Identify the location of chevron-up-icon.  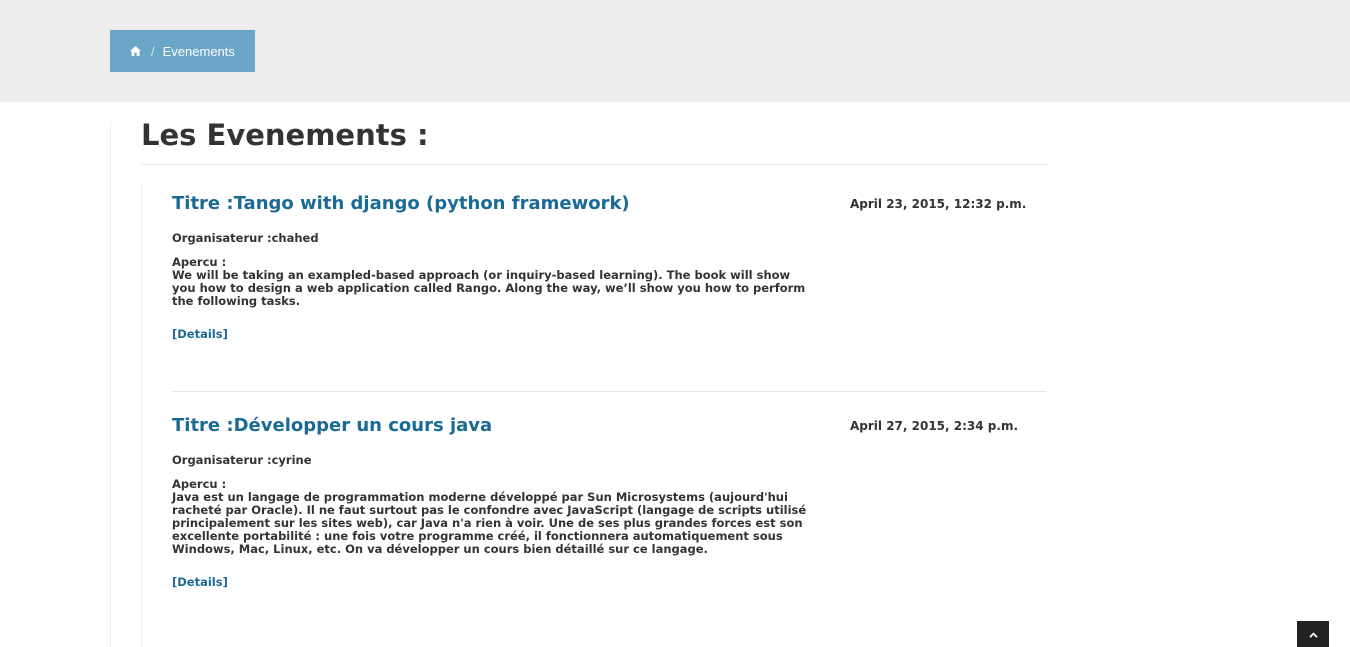
(1313, 634).